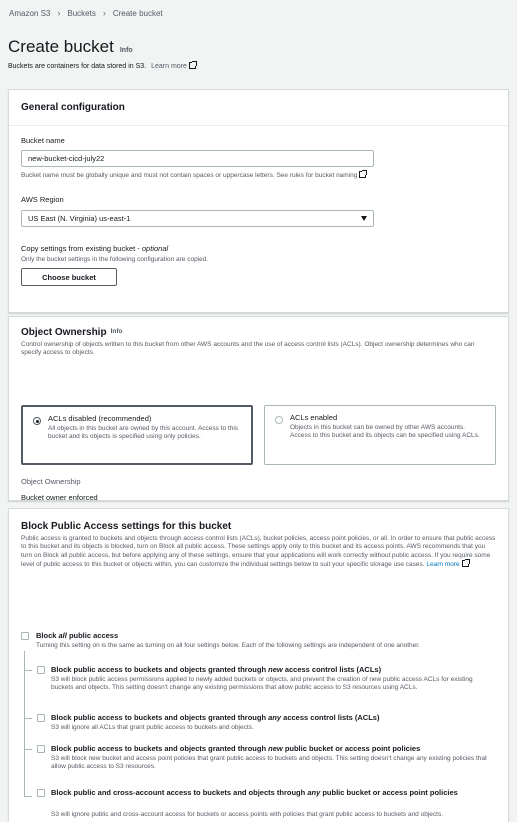  I want to click on bucket-name-input: new-bucket-cicd-july22, so click(197, 158).